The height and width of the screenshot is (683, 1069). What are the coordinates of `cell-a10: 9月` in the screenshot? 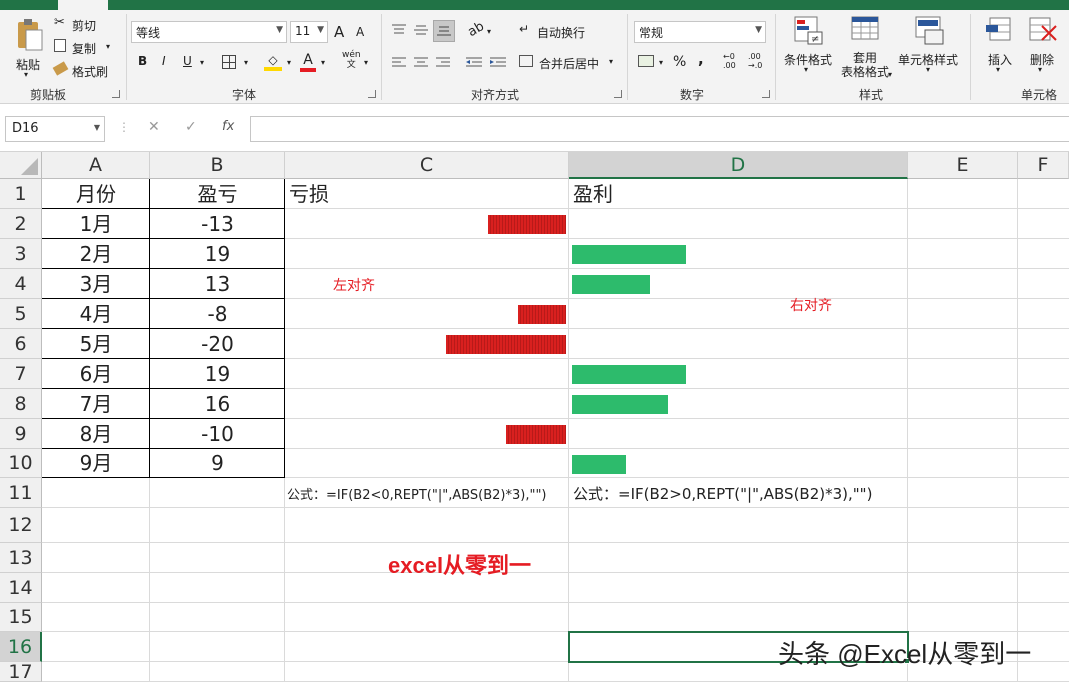 It's located at (96, 463).